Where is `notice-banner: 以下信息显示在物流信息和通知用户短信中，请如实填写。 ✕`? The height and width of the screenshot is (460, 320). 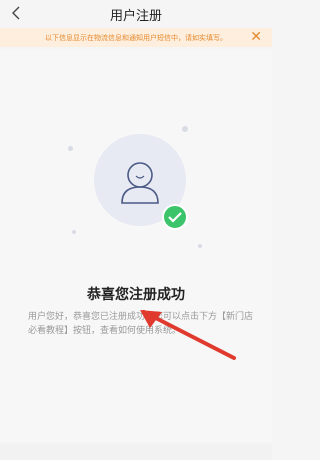 notice-banner: 以下信息显示在物流信息和通知用户短信中，请如实填写。 ✕ is located at coordinates (136, 37).